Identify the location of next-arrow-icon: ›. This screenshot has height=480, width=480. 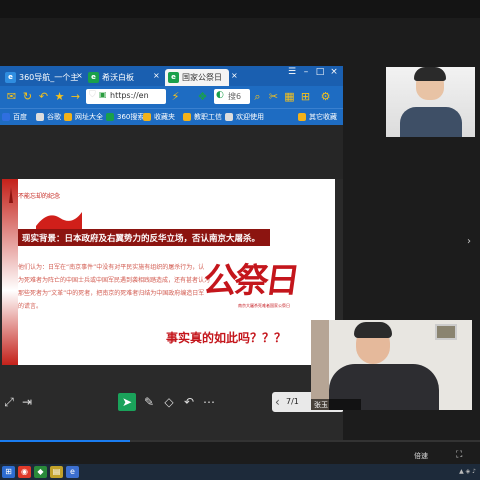
(469, 241).